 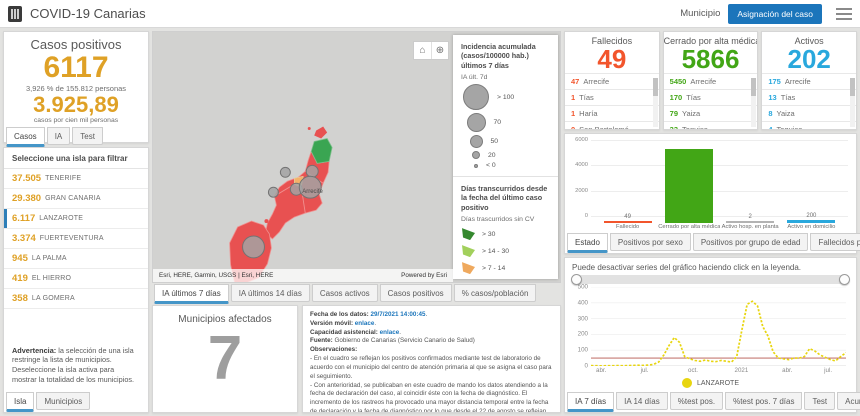 What do you see at coordinates (25, 136) in the screenshot?
I see `tab-casos: Casos` at bounding box center [25, 136].